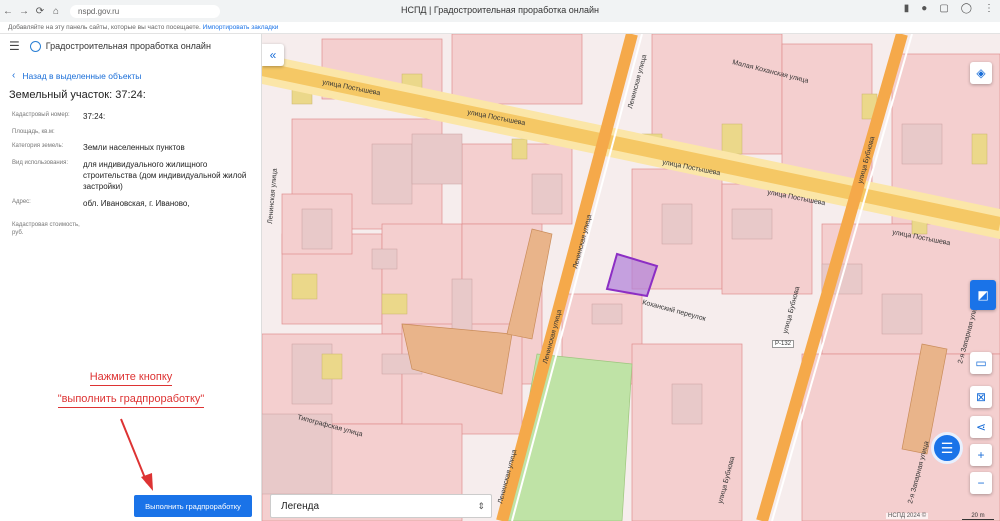 The image size is (1000, 521). Describe the element at coordinates (273, 55) in the screenshot. I see `collapse-sidebar-icon: «` at that location.